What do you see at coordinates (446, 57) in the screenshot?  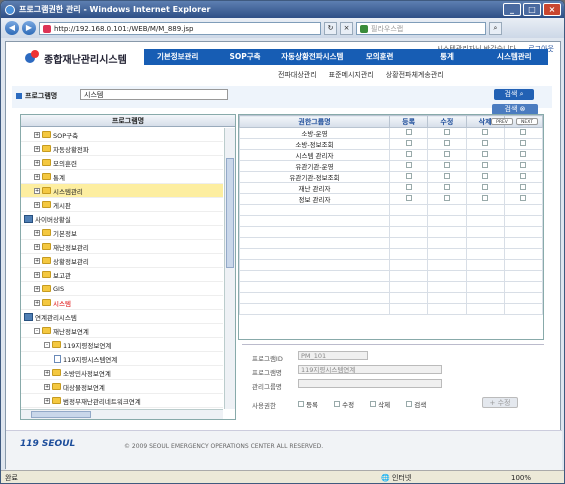 I see `menu-stats: 통계` at bounding box center [446, 57].